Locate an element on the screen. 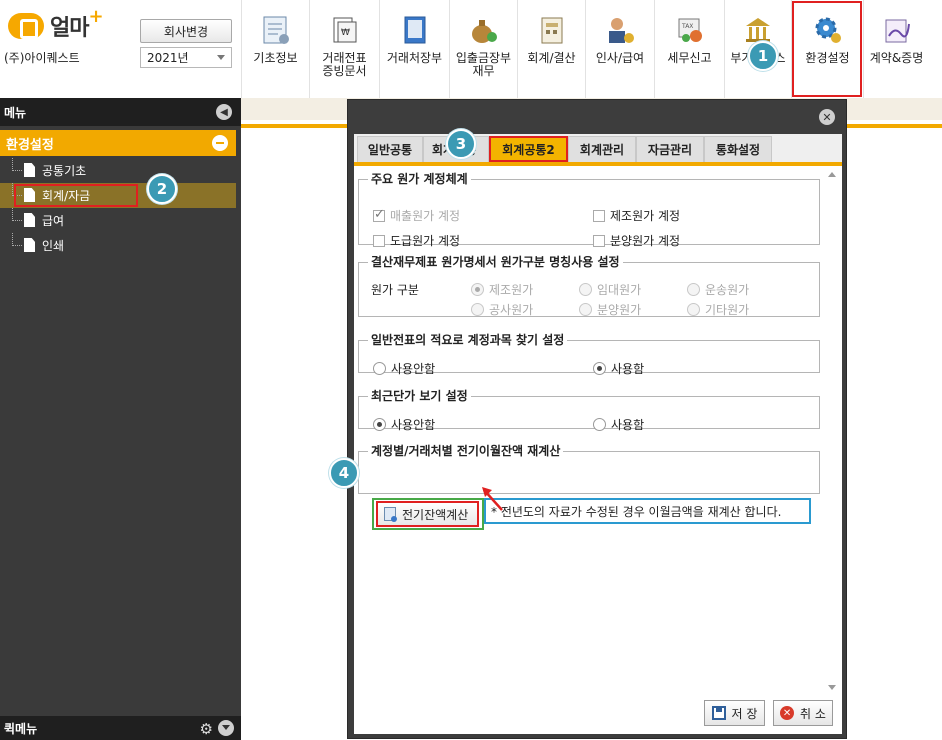 The height and width of the screenshot is (740, 942). top-menu-label: 기초정보 is located at coordinates (275, 58).